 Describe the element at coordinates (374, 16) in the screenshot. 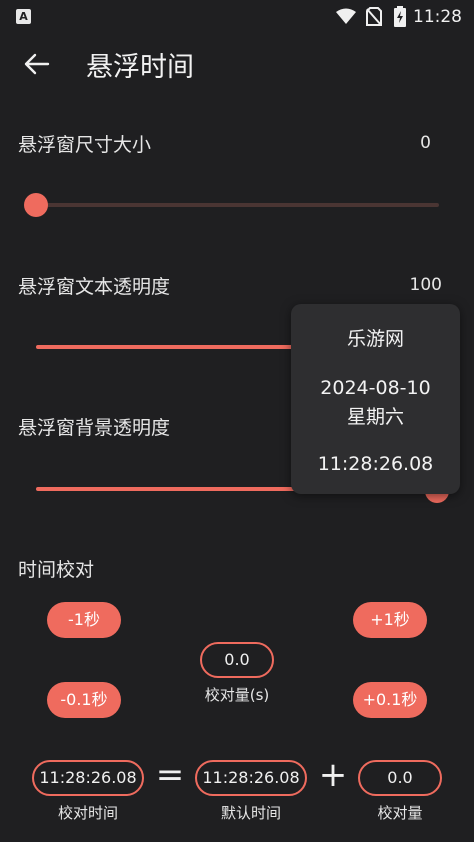

I see `no-sim-icon` at that location.